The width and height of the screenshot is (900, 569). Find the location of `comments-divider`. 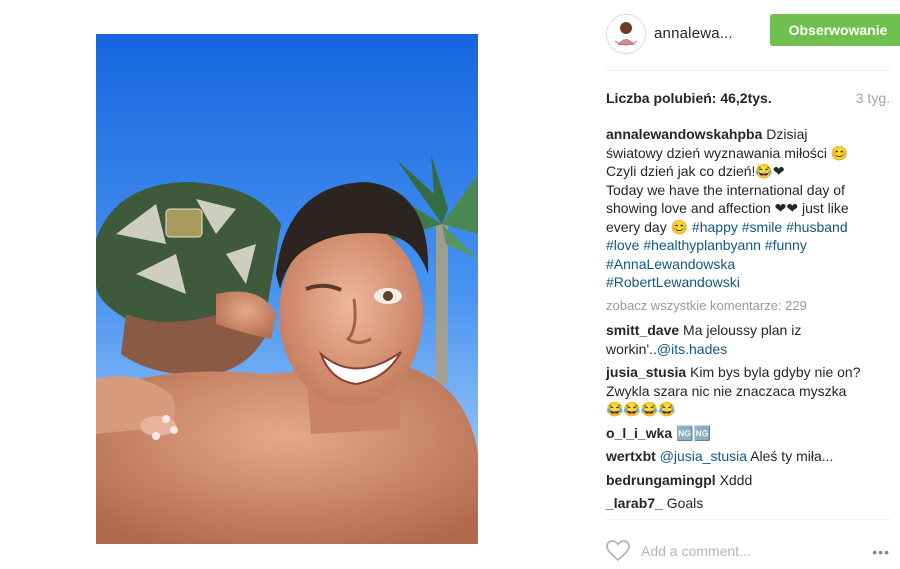

comments-divider is located at coordinates (748, 519).